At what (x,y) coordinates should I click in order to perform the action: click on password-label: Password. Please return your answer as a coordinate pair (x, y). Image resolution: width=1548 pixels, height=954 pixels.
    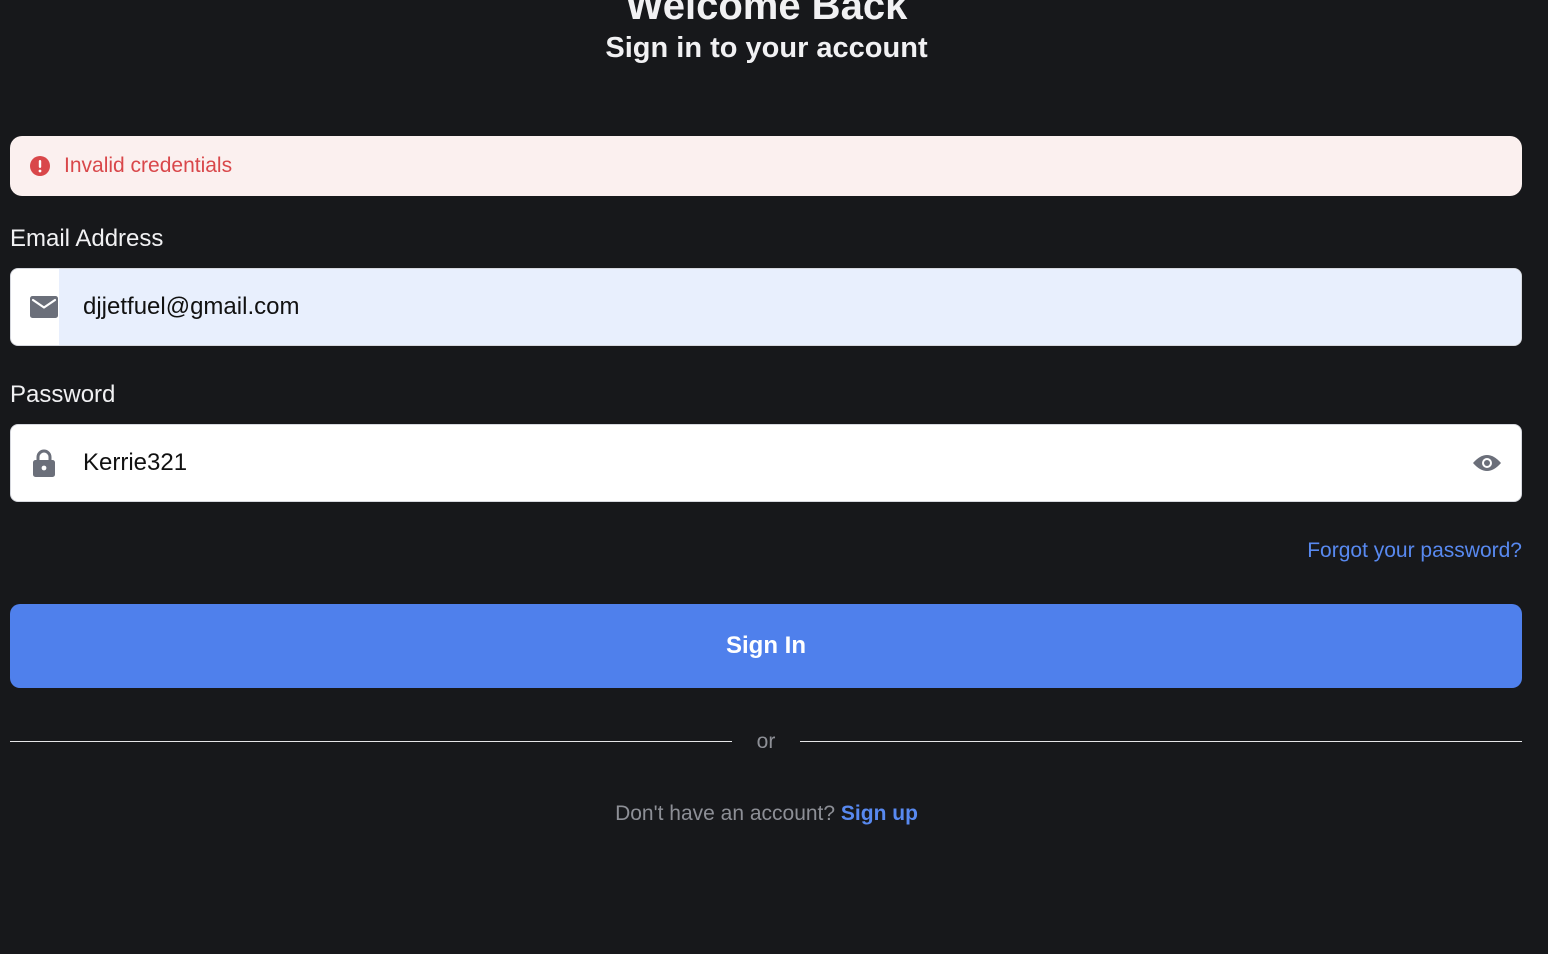
    Looking at the image, I should click on (63, 394).